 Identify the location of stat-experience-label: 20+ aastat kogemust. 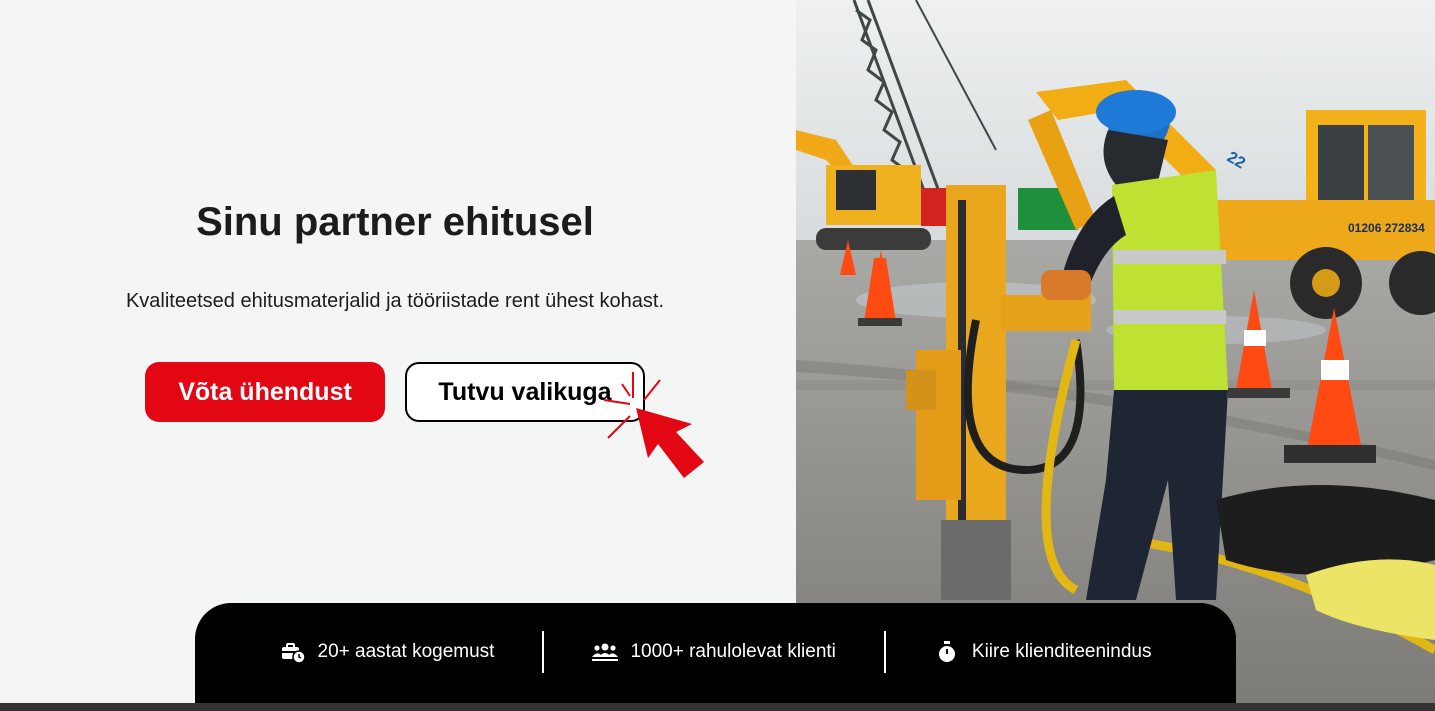
(406, 651).